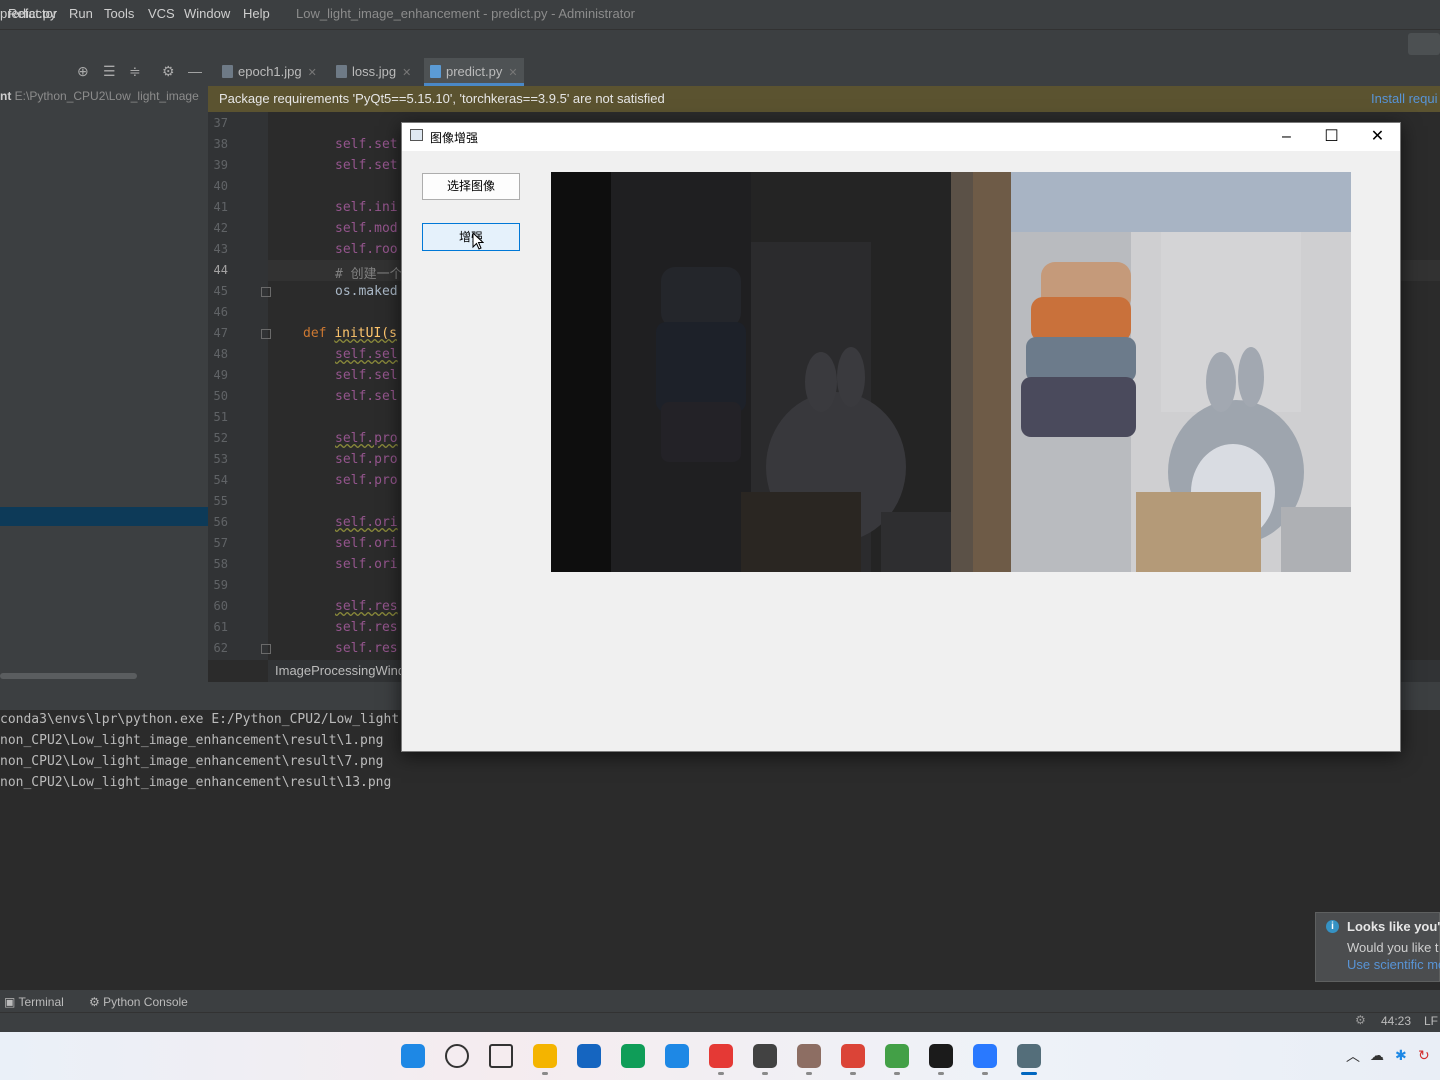 The image size is (1440, 1080). Describe the element at coordinates (340, 670) in the screenshot. I see `breadcrumb-class: ImageProcessingWind` at that location.